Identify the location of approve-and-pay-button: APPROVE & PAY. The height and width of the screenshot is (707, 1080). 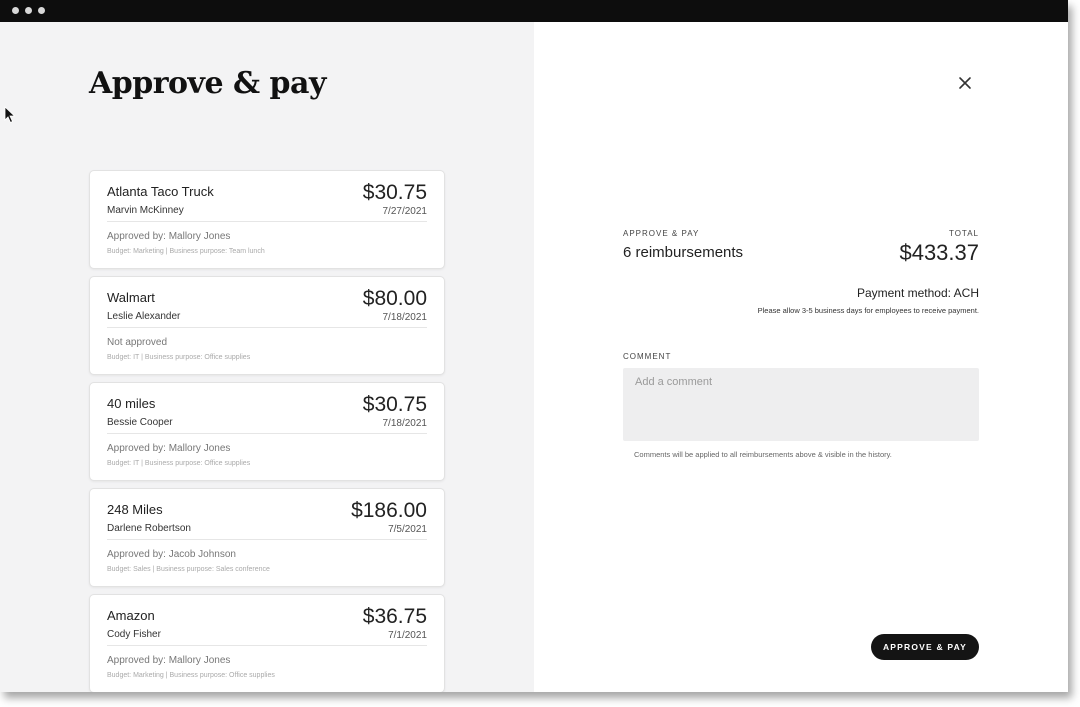
(925, 647).